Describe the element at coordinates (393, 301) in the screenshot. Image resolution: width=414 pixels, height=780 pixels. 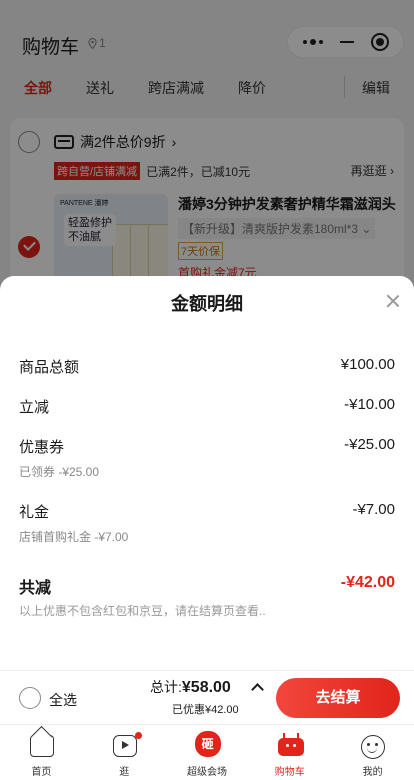
I see `close-icon` at that location.